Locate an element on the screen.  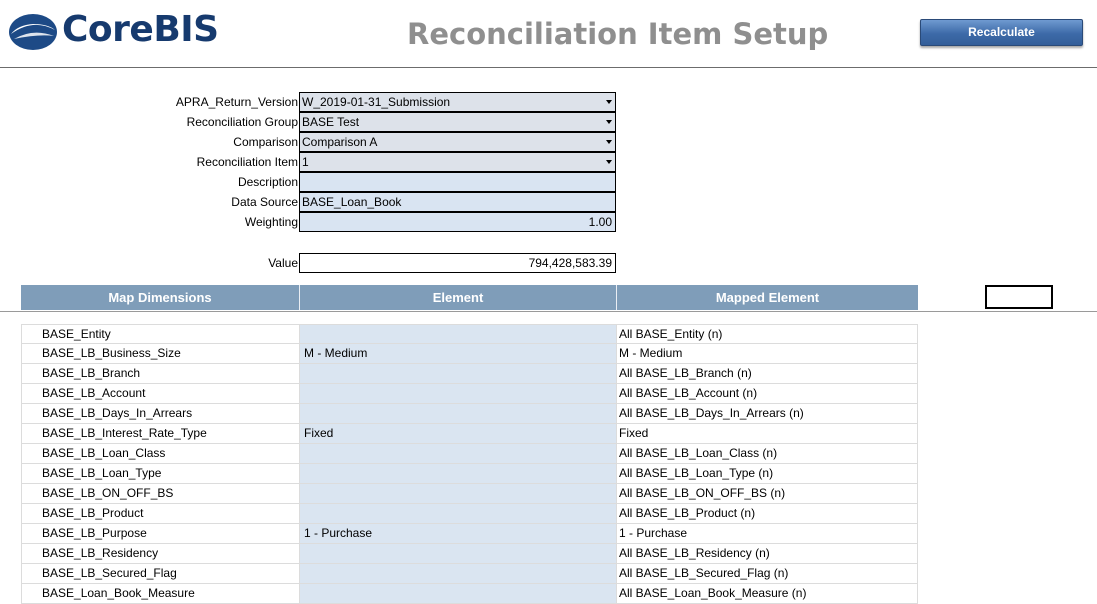
header-divider is located at coordinates (548, 67).